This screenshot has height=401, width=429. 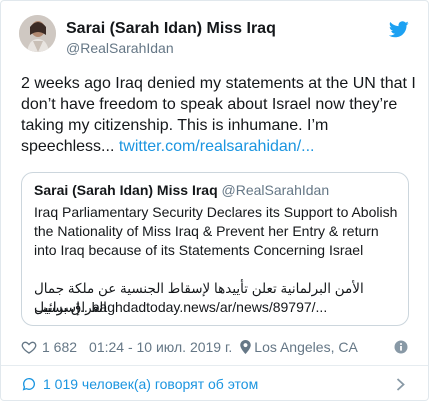 What do you see at coordinates (29, 347) in the screenshot?
I see `heart-icon` at bounding box center [29, 347].